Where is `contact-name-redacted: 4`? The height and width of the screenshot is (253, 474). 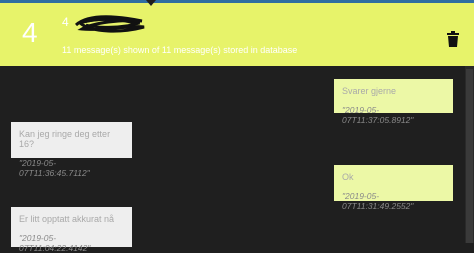 contact-name-redacted: 4 is located at coordinates (107, 24).